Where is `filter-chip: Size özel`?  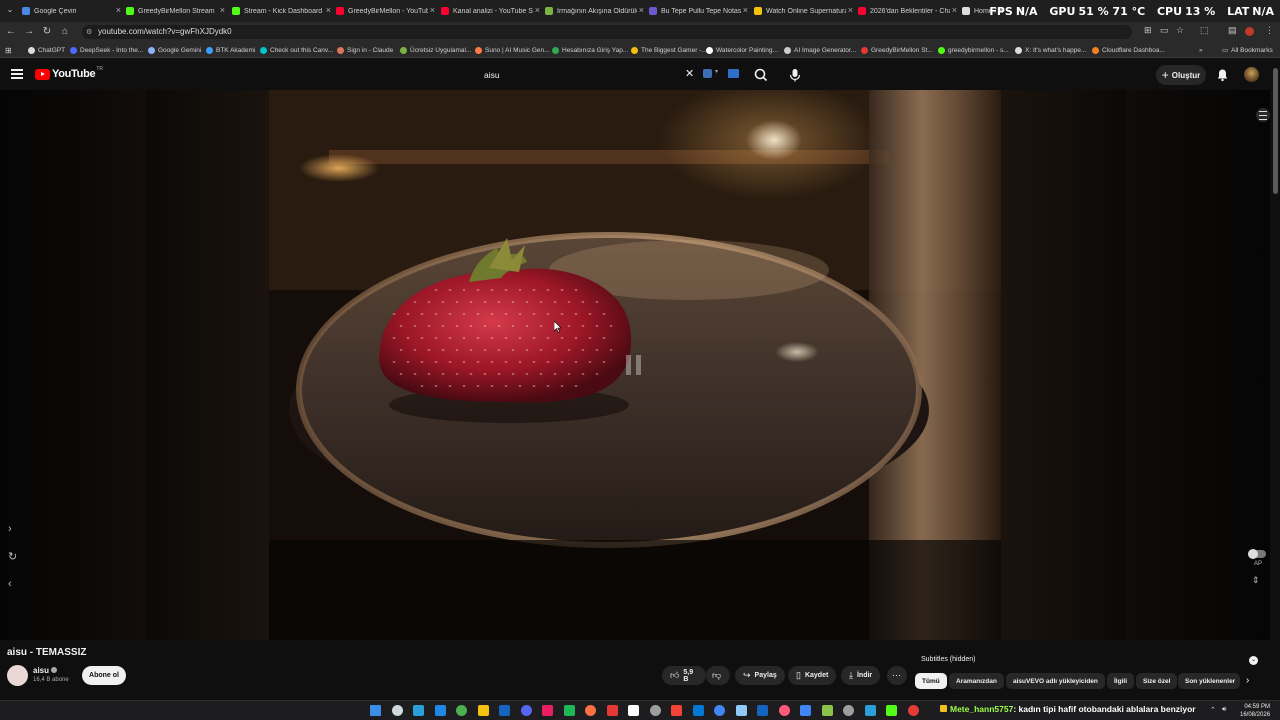 filter-chip: Size özel is located at coordinates (1157, 681).